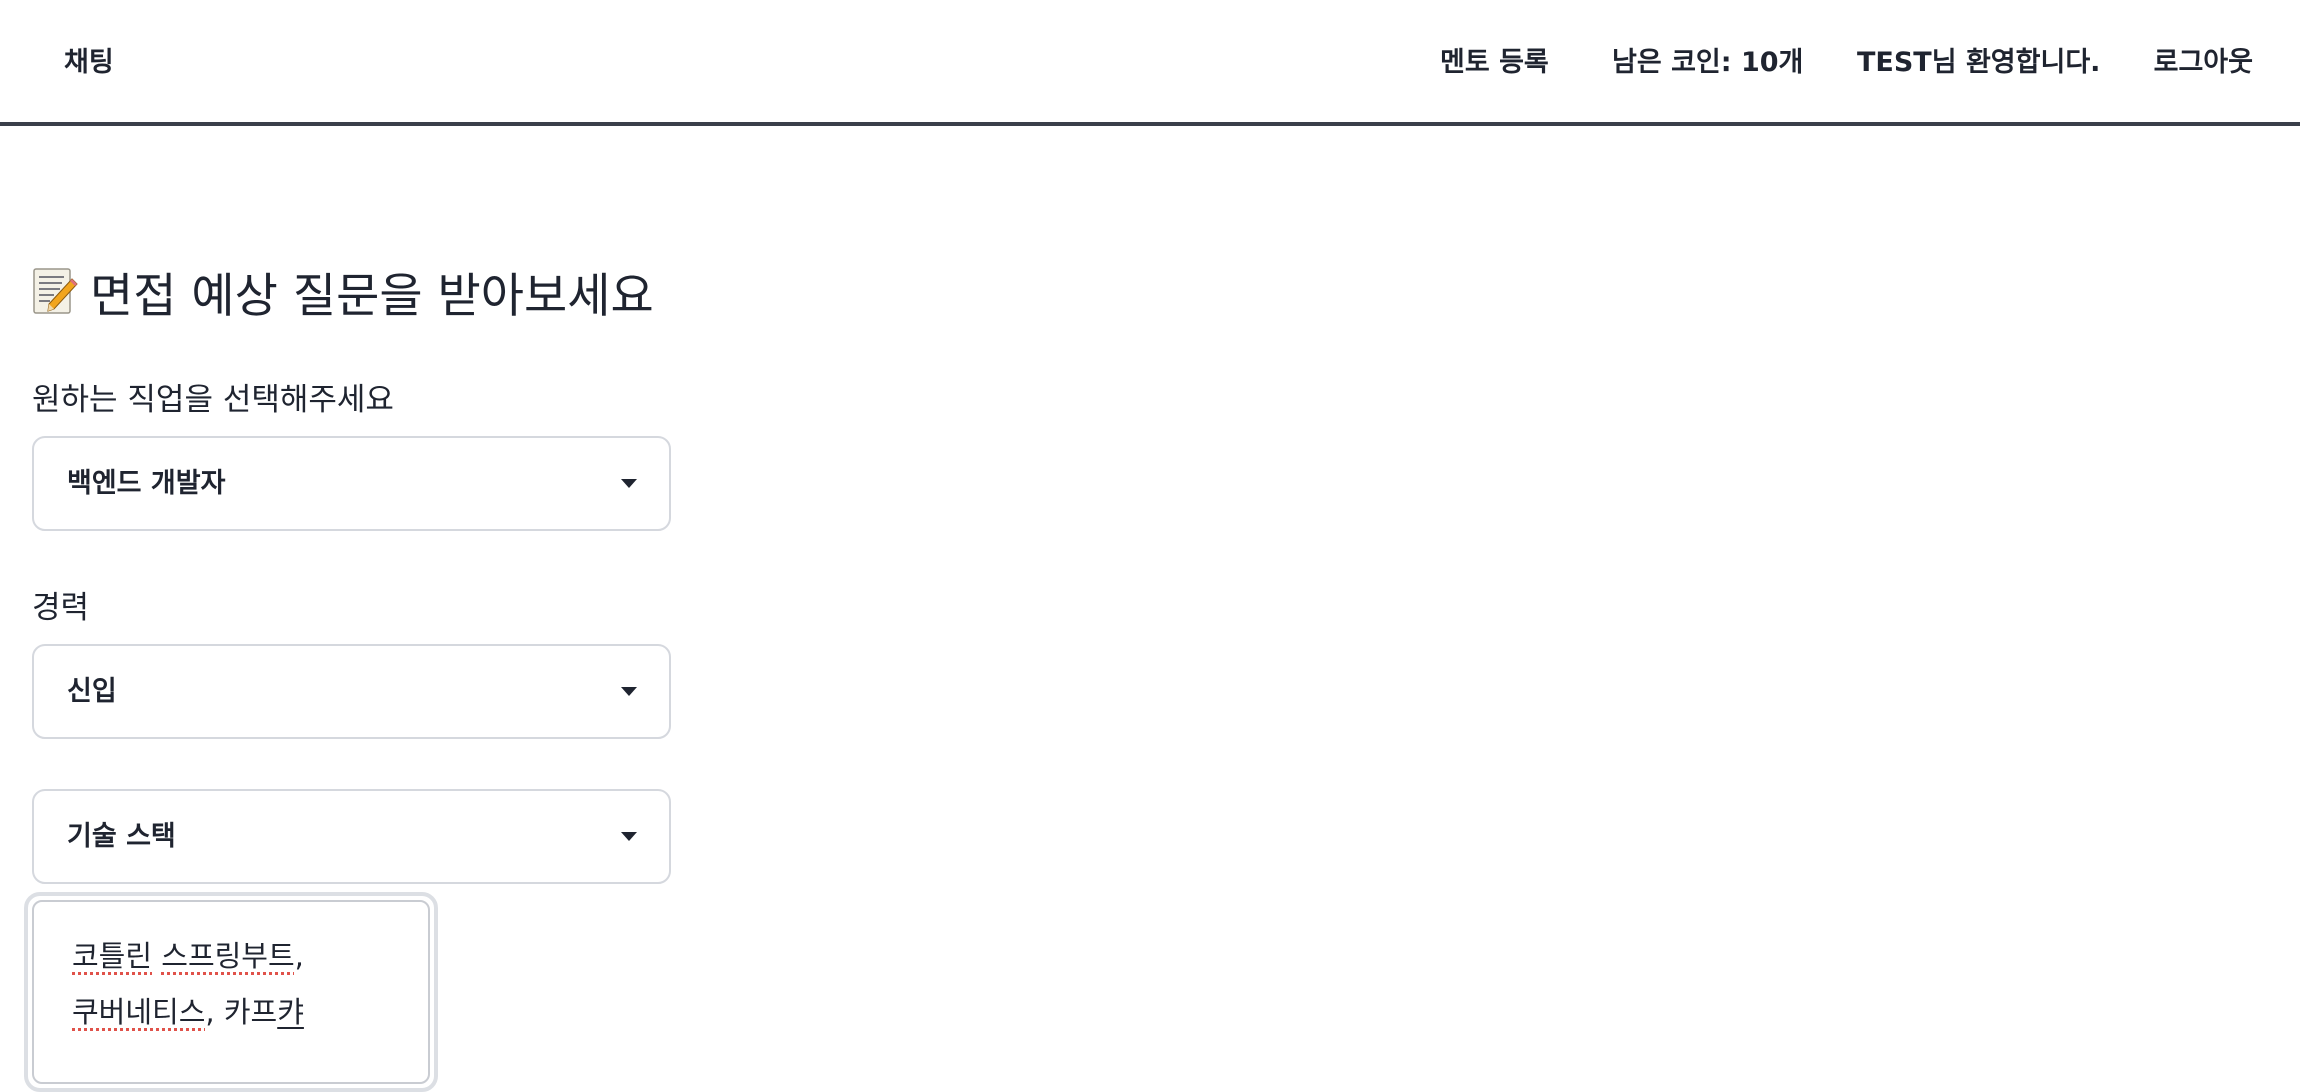 The image size is (2300, 1092). I want to click on spellcheck-word: 스프링부트, so click(228, 956).